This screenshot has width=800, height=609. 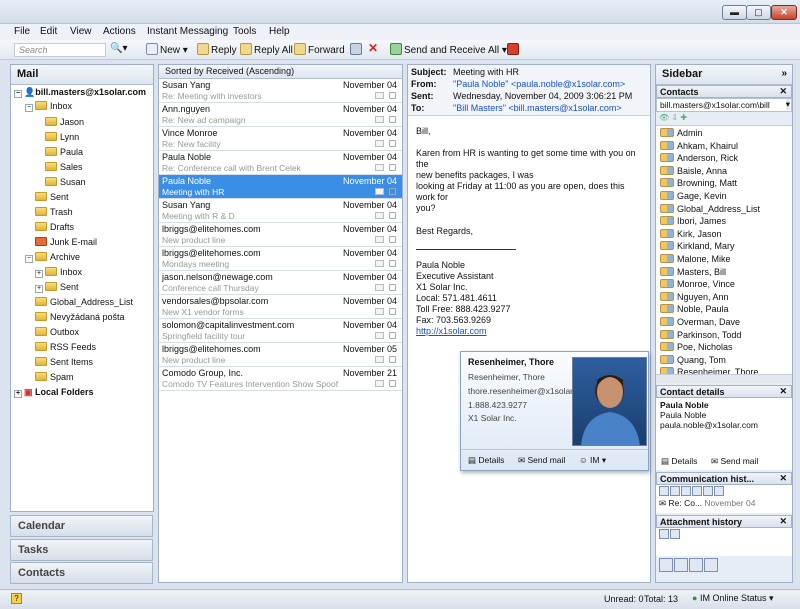 What do you see at coordinates (48, 106) in the screenshot?
I see `folder-inbox: − Inbox` at bounding box center [48, 106].